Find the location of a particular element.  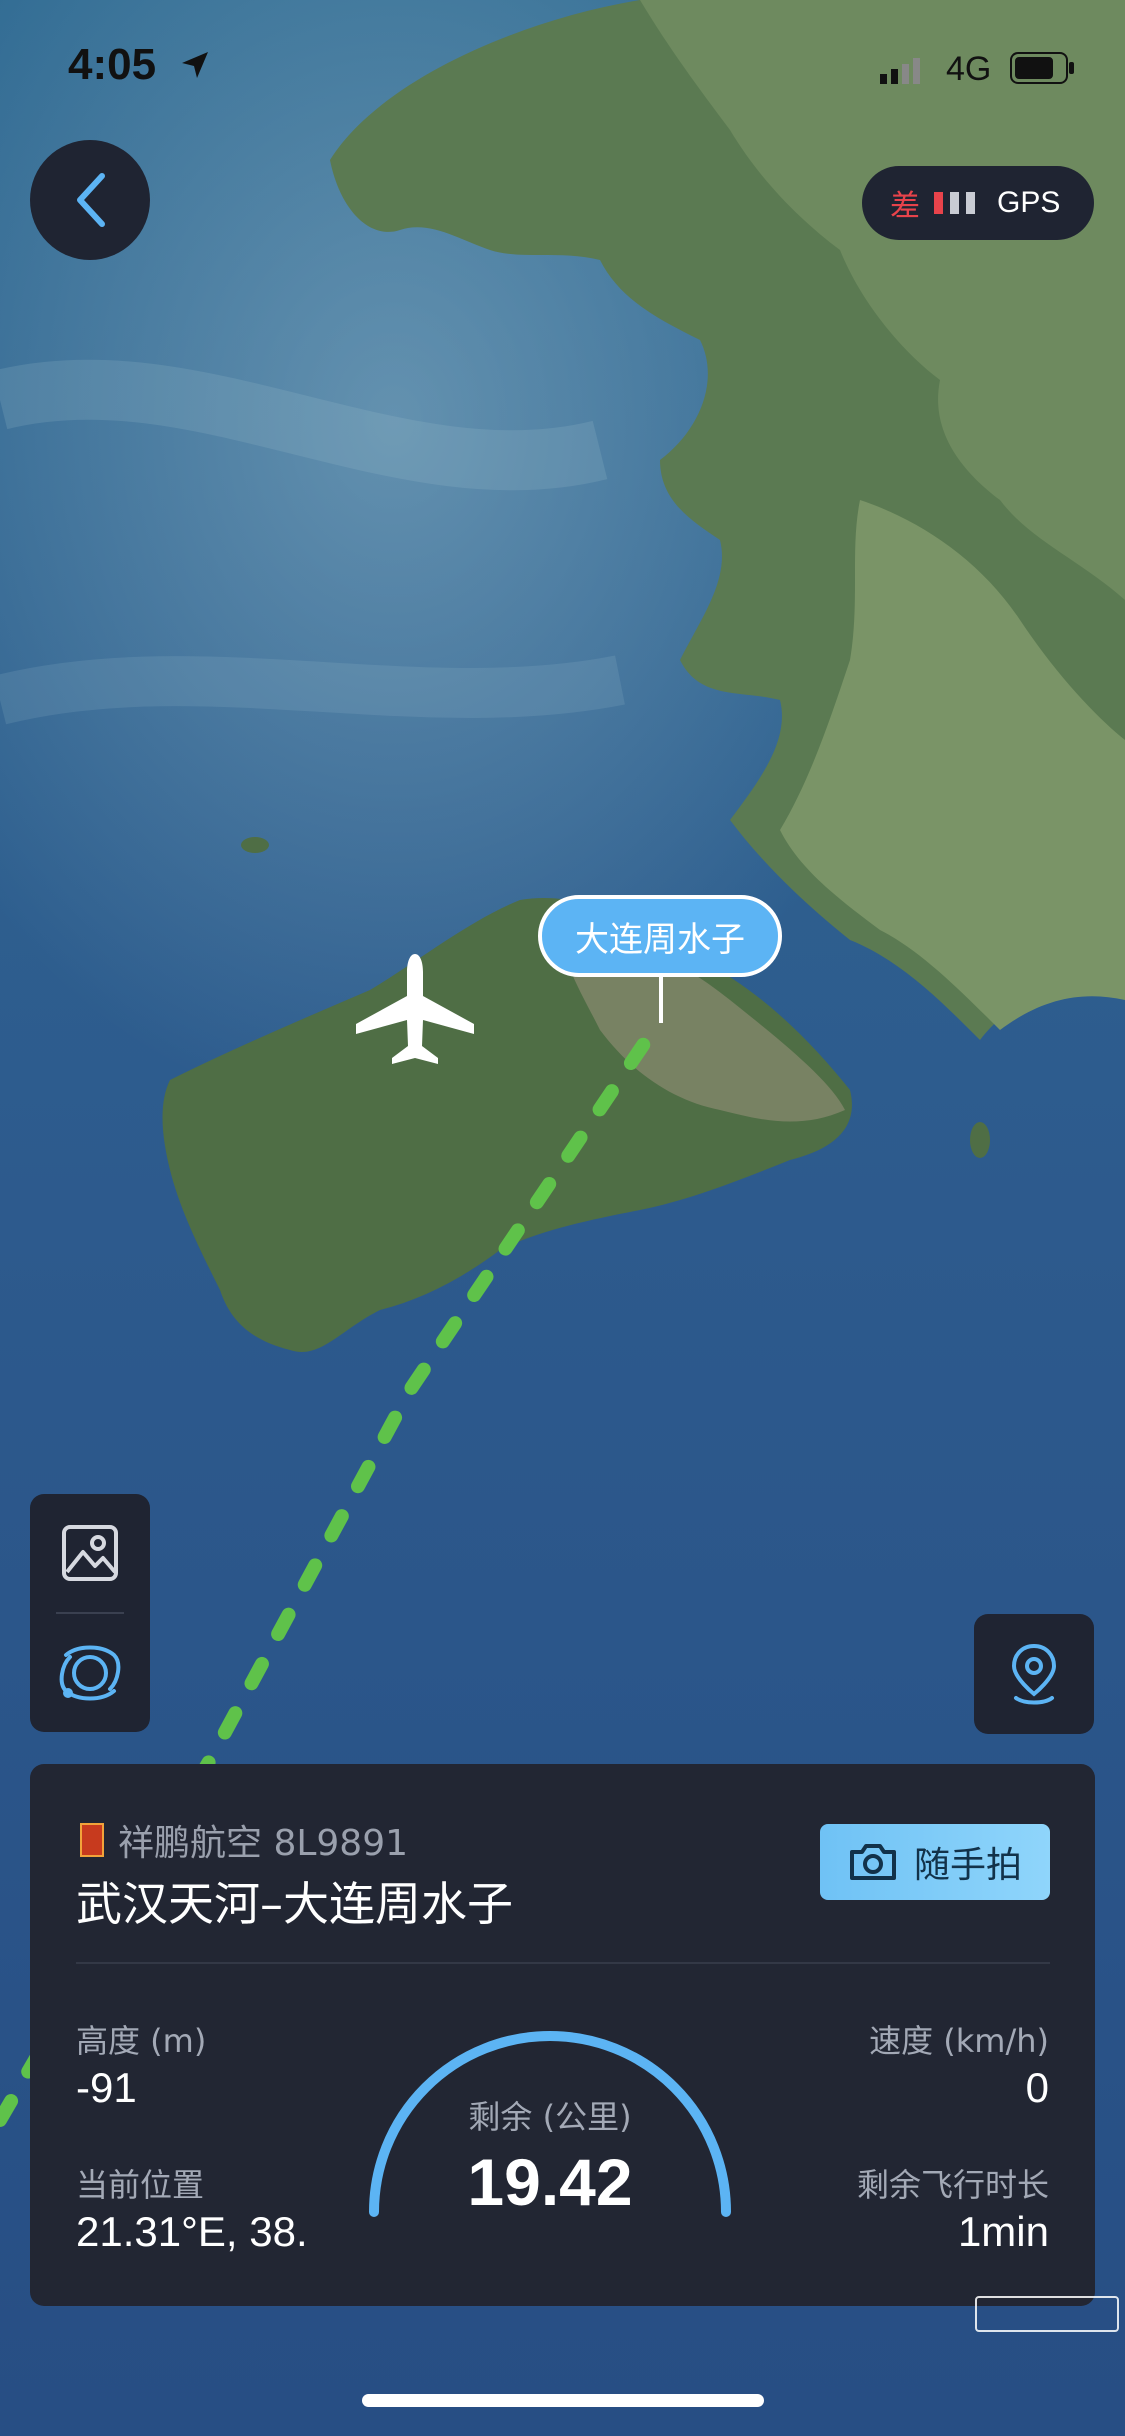

satellite-orbit-icon is located at coordinates (90, 1673).